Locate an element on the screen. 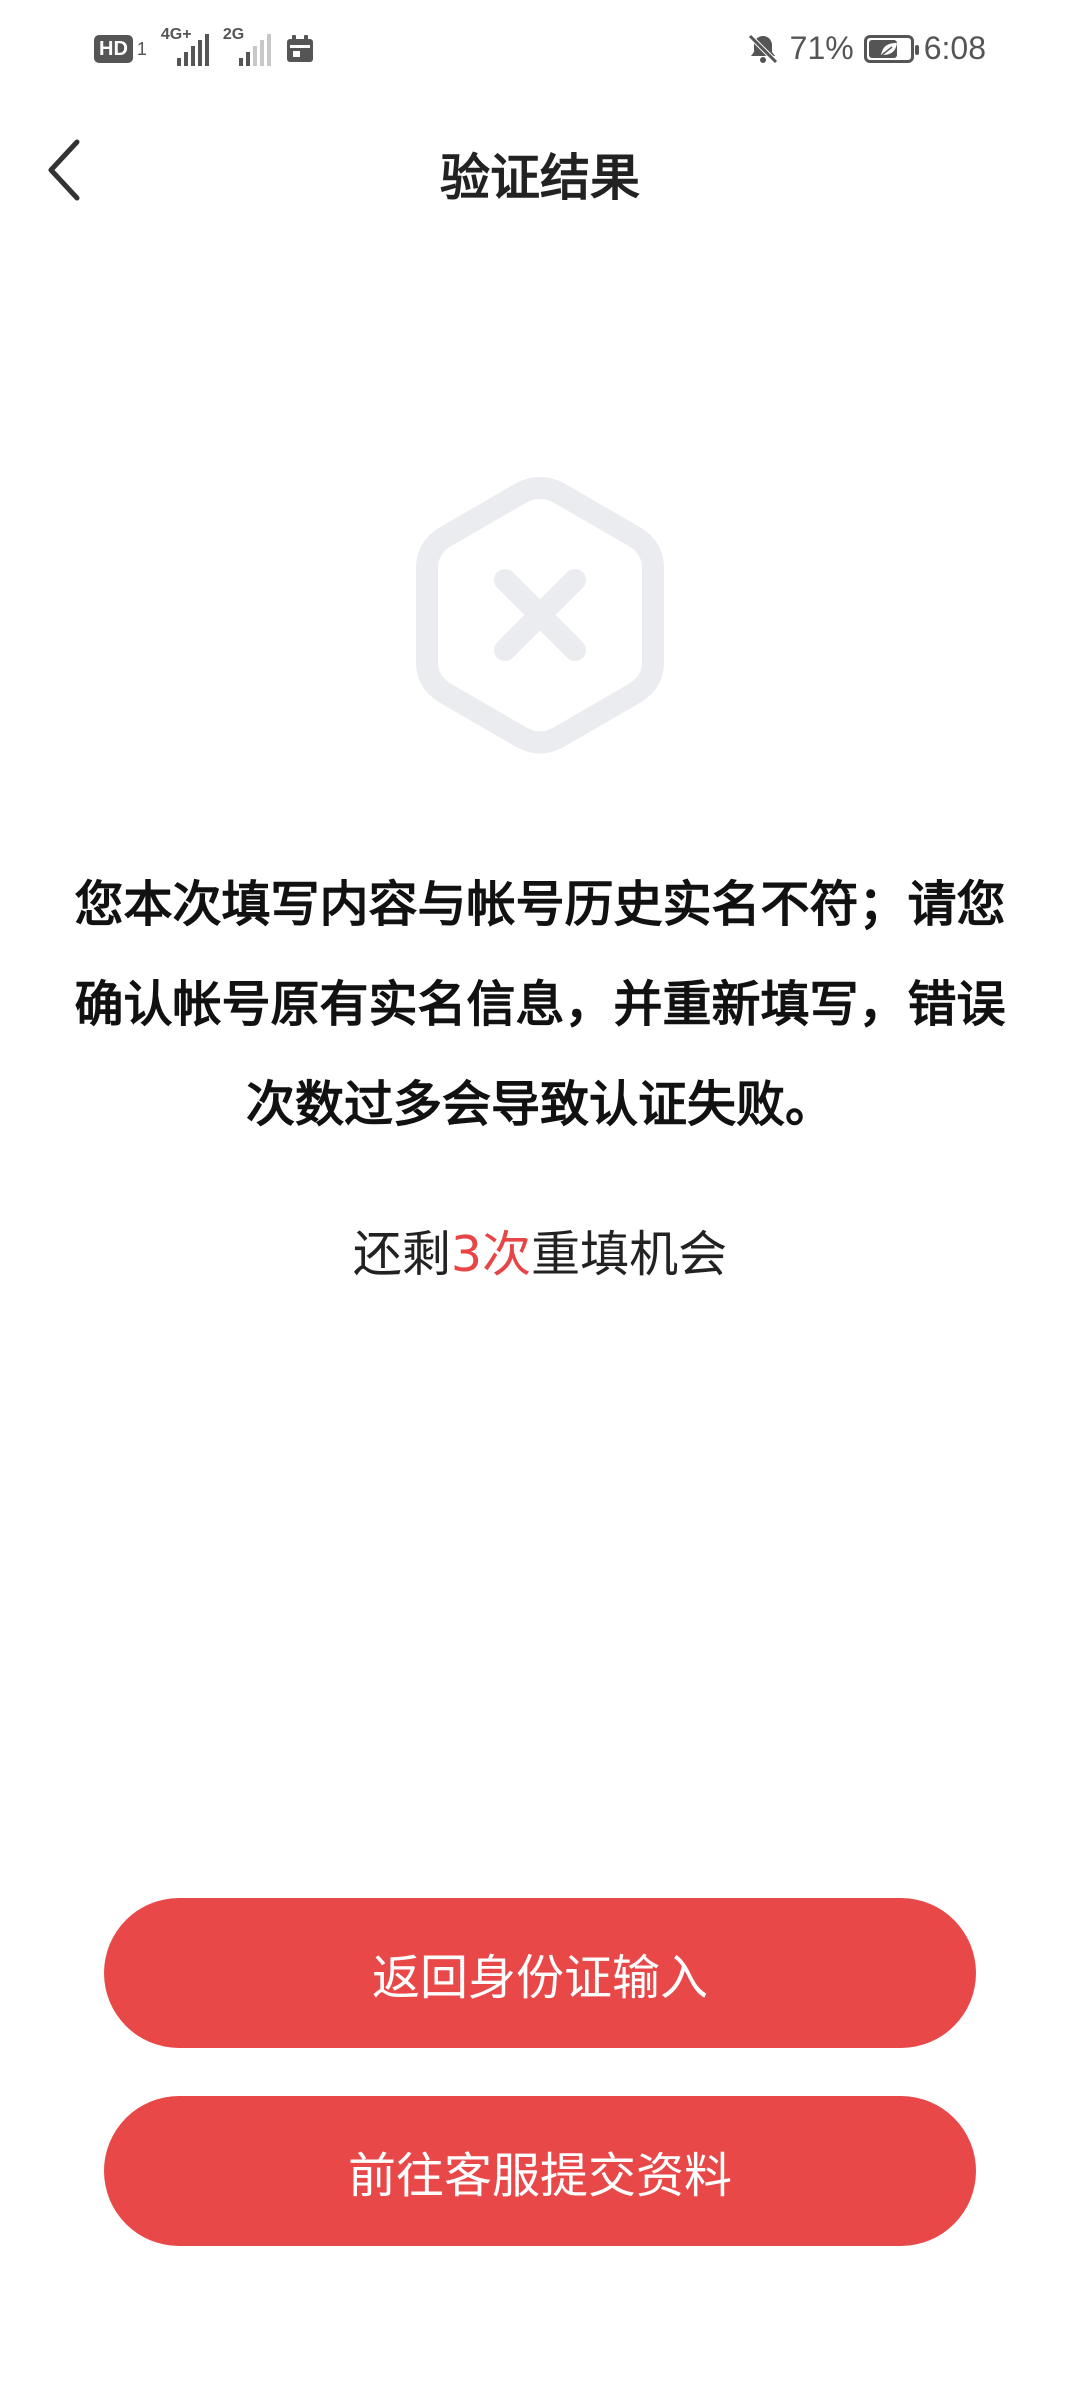  submit-to-customer-service-button: 前往客服提交资料 is located at coordinates (540, 2171).